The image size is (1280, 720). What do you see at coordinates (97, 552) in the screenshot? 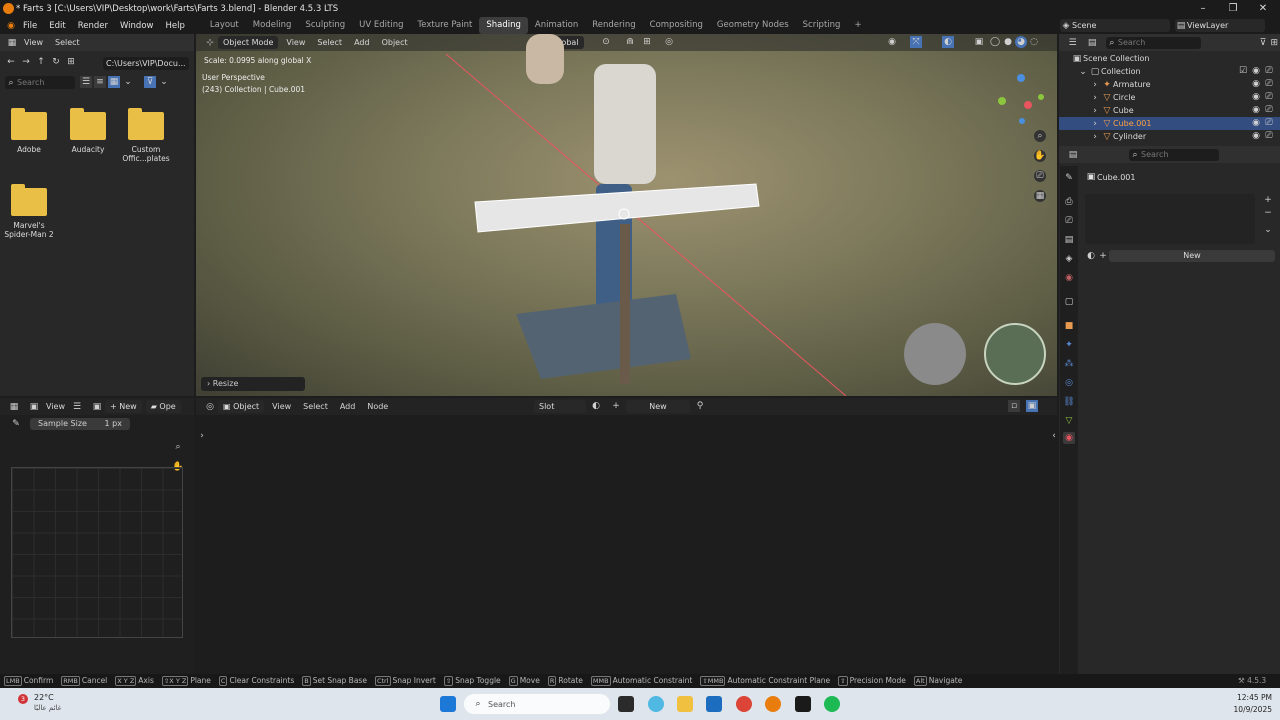
I see `image-grid-canvas` at bounding box center [97, 552].